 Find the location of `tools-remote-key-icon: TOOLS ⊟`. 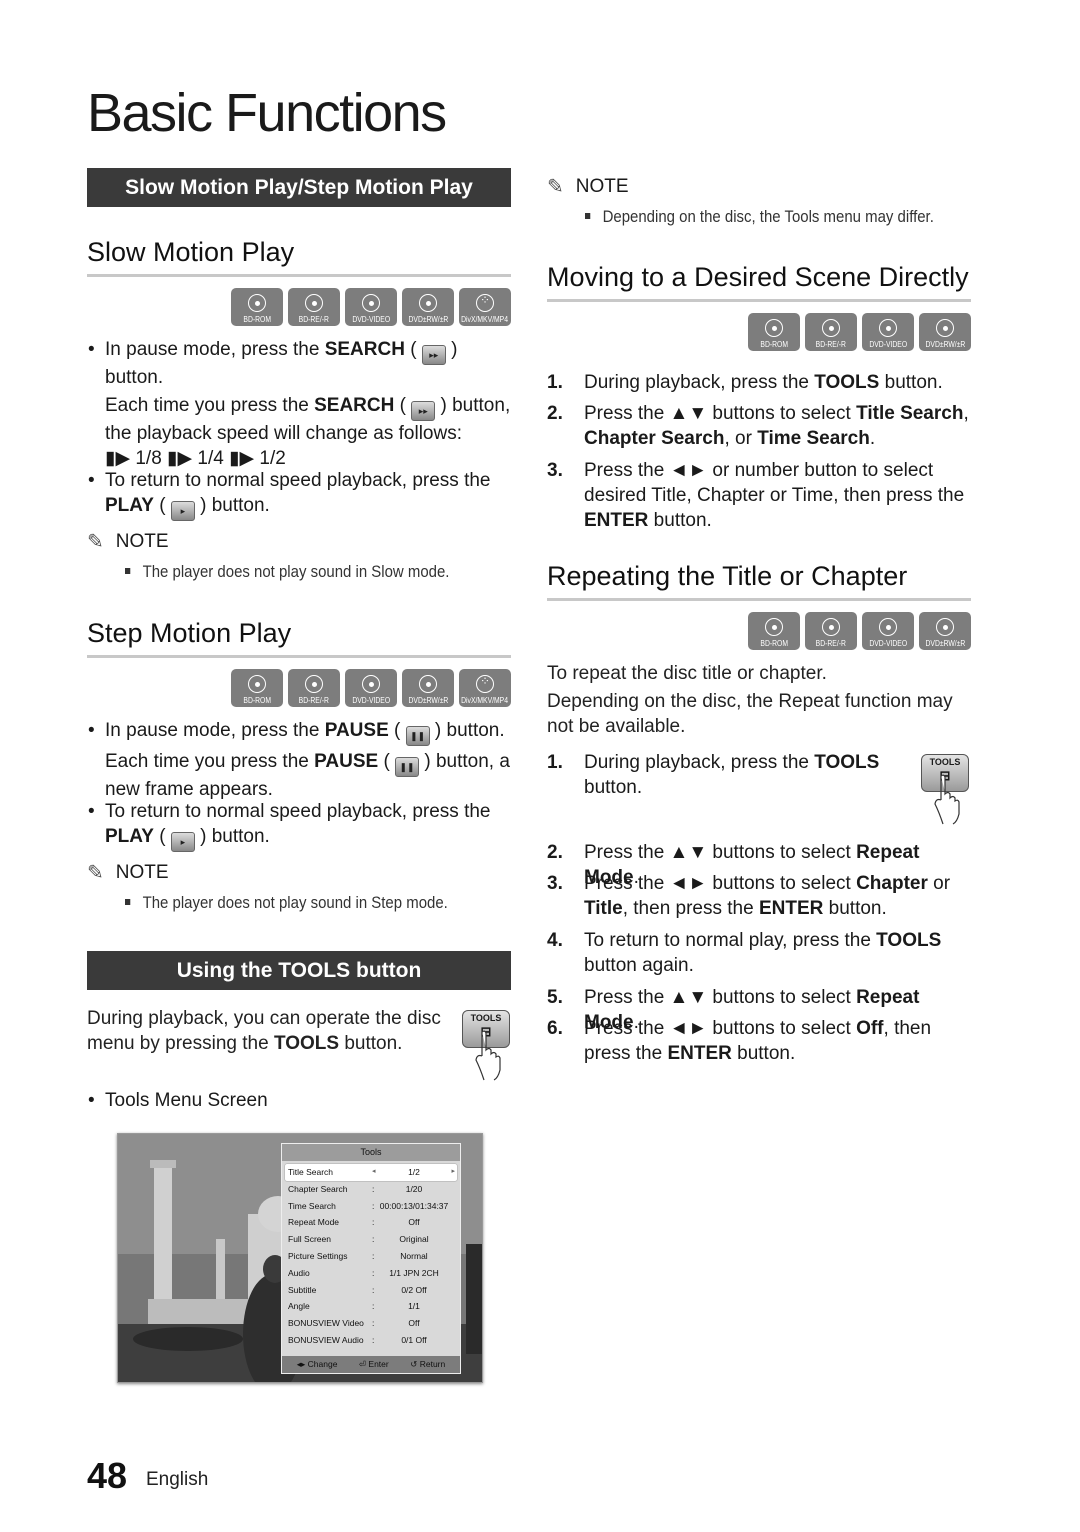

tools-remote-key-icon: TOOLS ⊟ is located at coordinates (486, 1046).